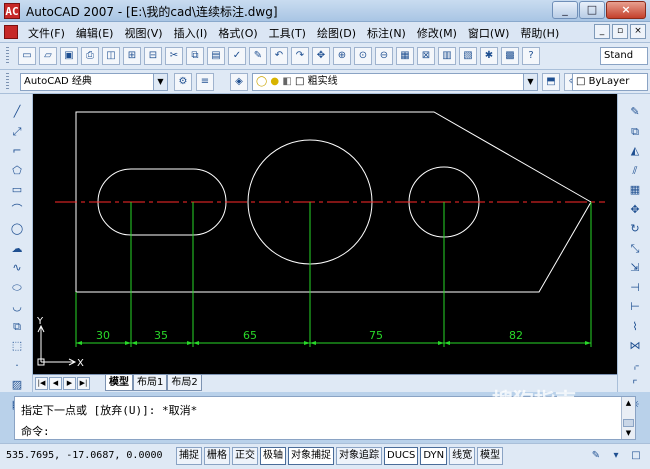  Describe the element at coordinates (635, 385) in the screenshot. I see `fillet-icon: ⌜` at that location.